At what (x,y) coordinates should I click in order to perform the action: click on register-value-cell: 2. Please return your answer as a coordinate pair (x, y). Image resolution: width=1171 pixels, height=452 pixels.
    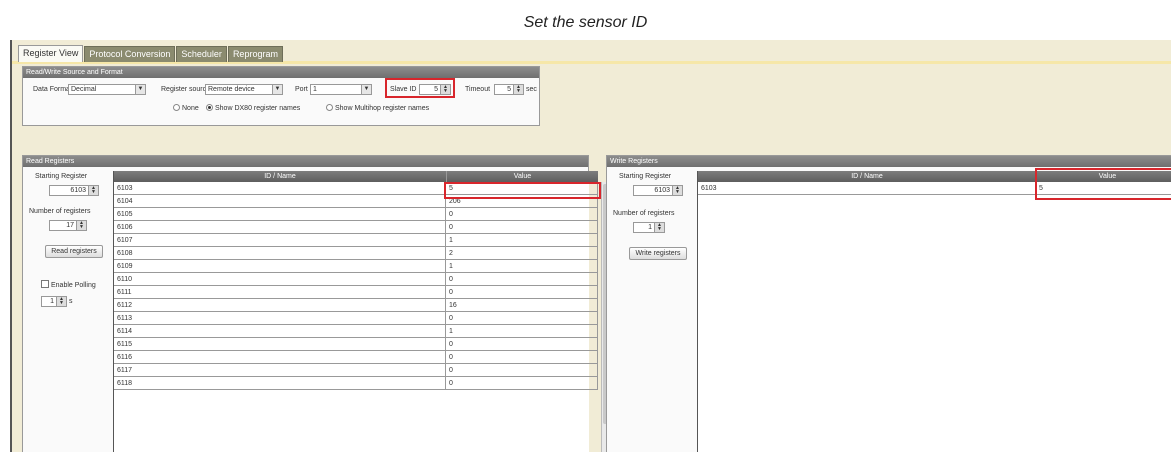
    Looking at the image, I should click on (522, 253).